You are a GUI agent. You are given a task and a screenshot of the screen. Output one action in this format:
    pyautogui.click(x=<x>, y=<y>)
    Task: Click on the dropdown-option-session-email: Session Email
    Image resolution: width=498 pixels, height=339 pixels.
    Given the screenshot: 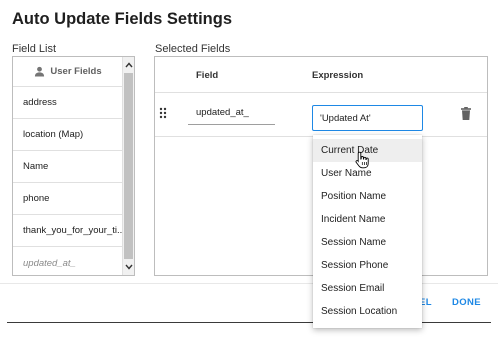 What is the action you would take?
    pyautogui.click(x=367, y=288)
    